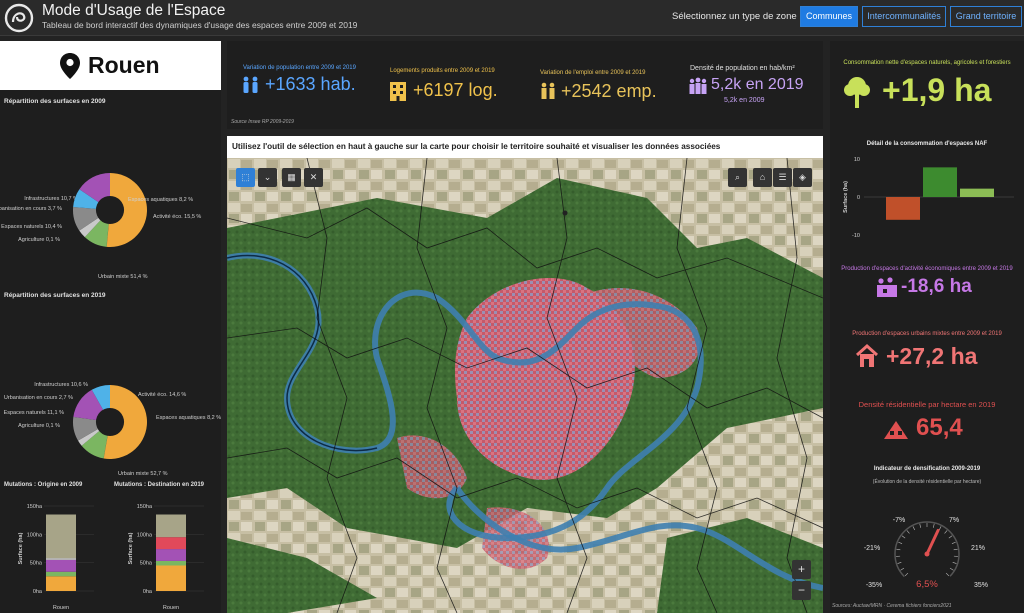 The image size is (1024, 613). What do you see at coordinates (928, 198) in the screenshot?
I see `naf-detail-chart: -10 0 10 Surface (ha)` at bounding box center [928, 198].